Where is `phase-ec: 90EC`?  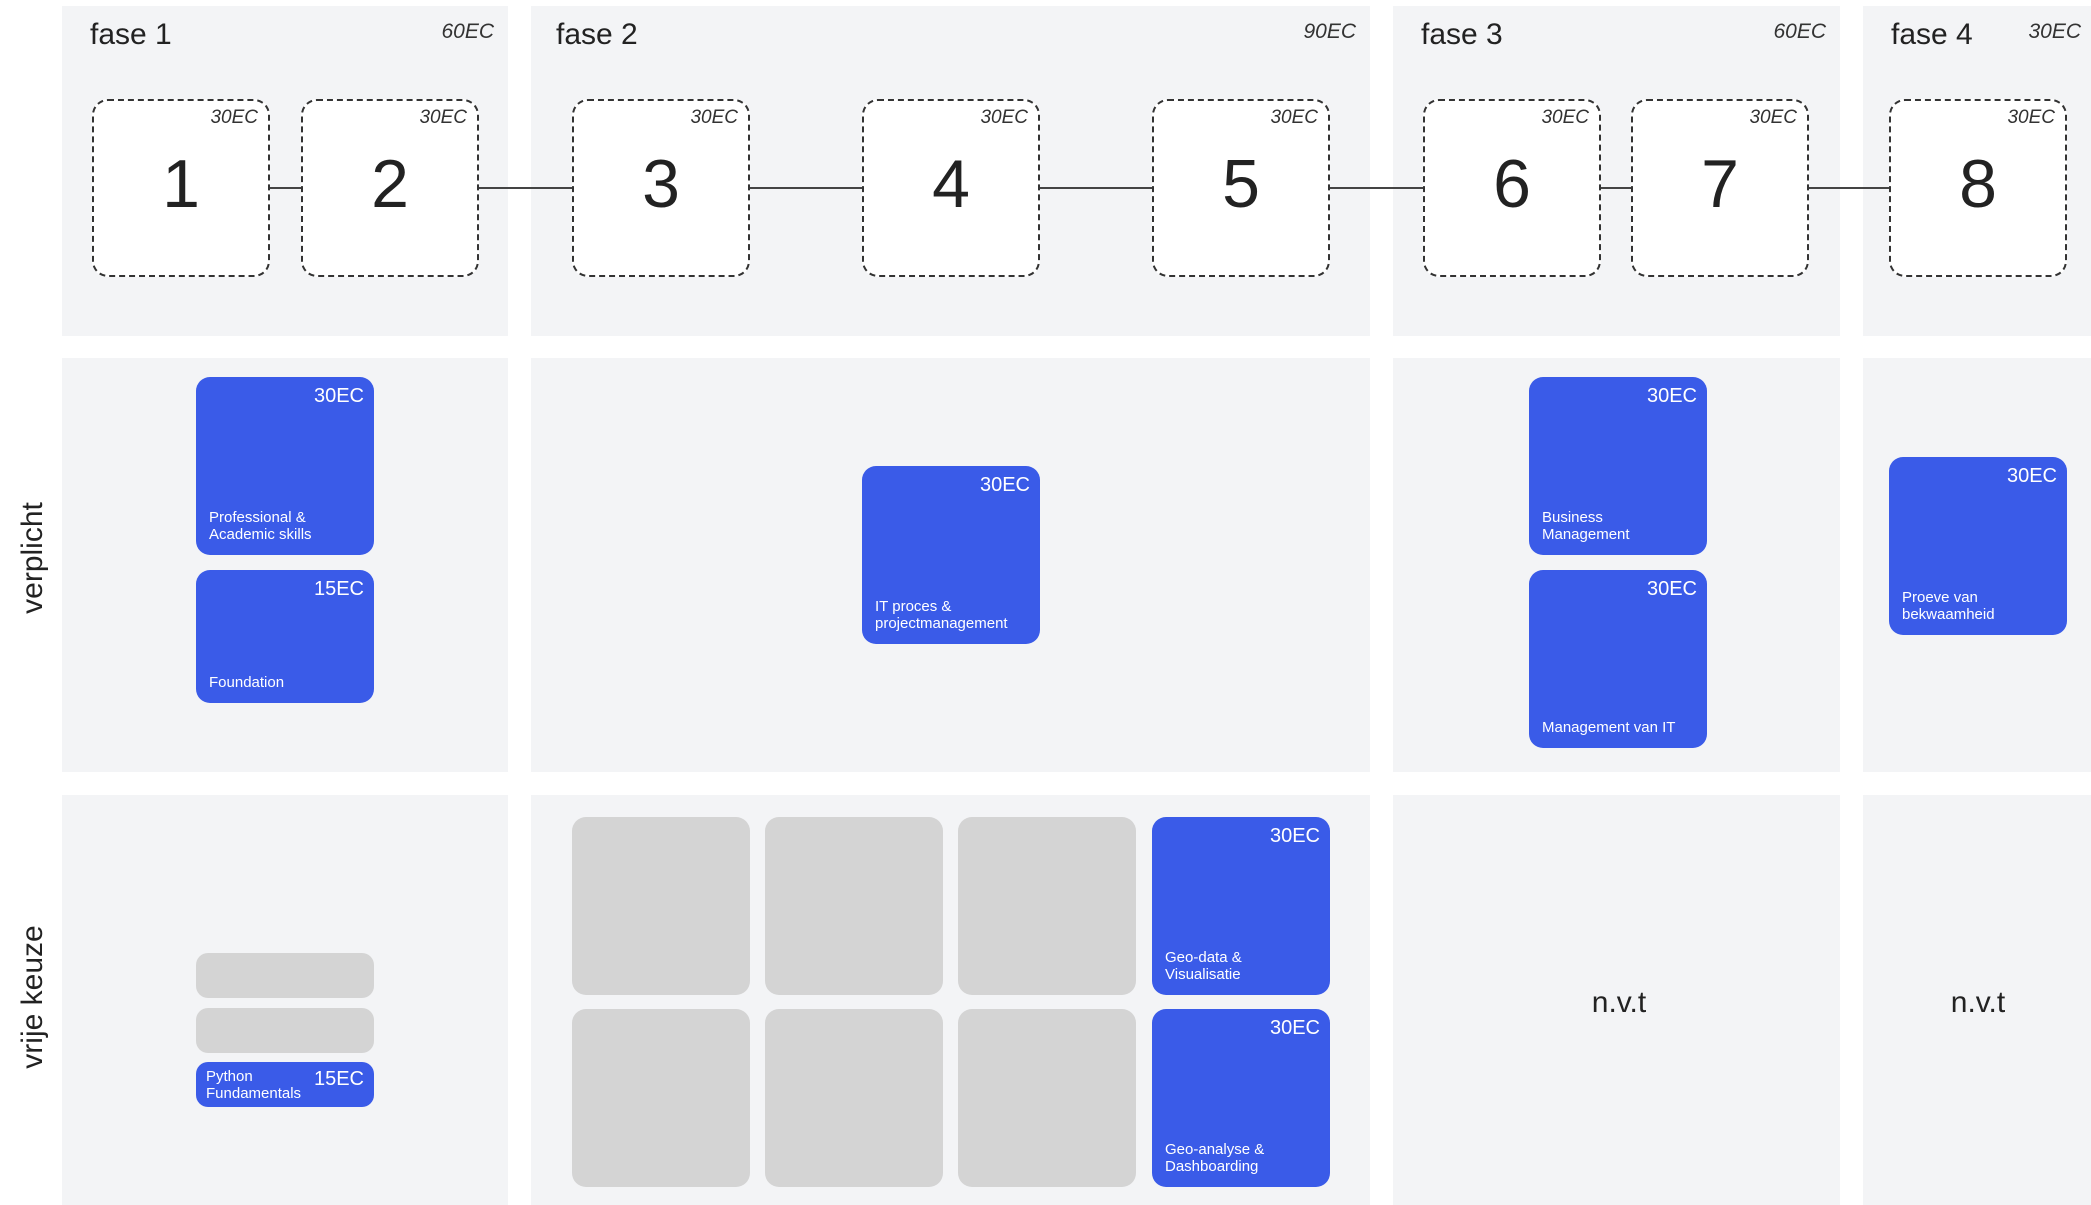 phase-ec: 90EC is located at coordinates (1329, 31).